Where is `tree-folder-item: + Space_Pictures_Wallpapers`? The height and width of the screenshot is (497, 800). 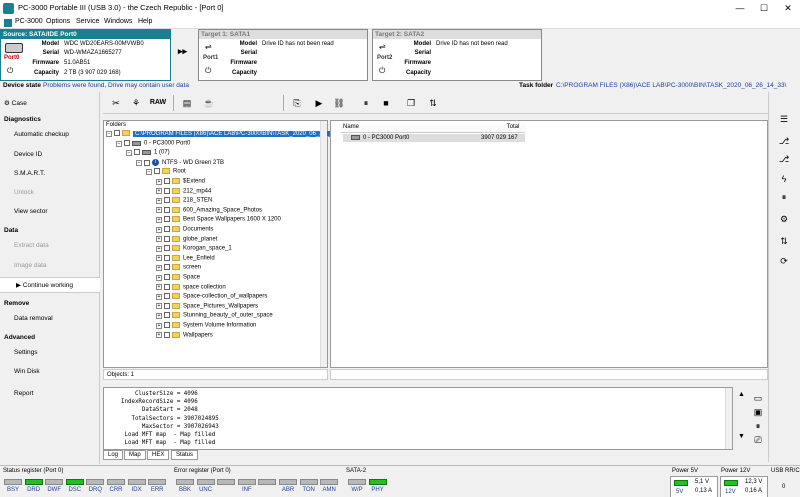 tree-folder-item: + Space_Pictures_Wallpapers is located at coordinates (207, 307).